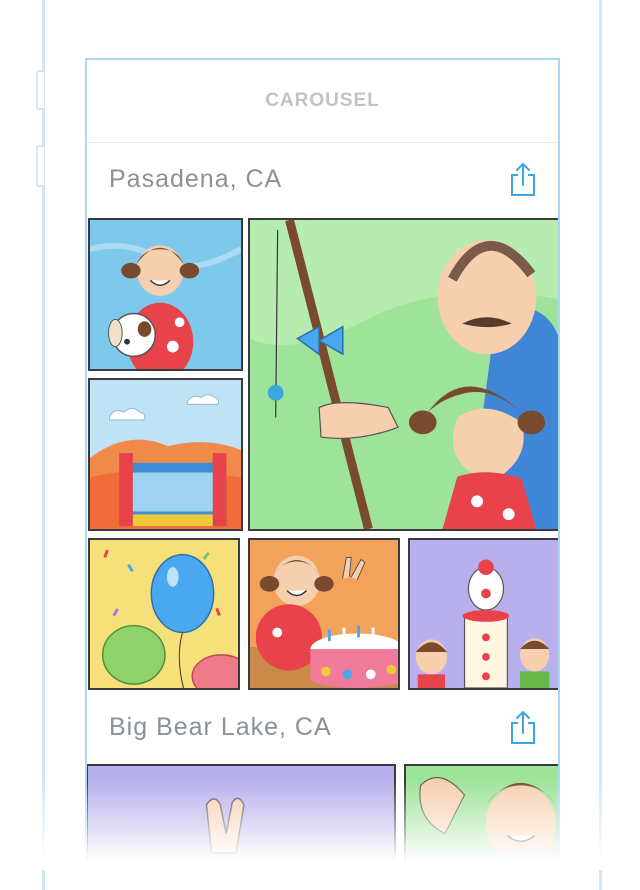 The width and height of the screenshot is (640, 890). I want to click on section-header-pasadena: Pasadena, CA, so click(322, 179).